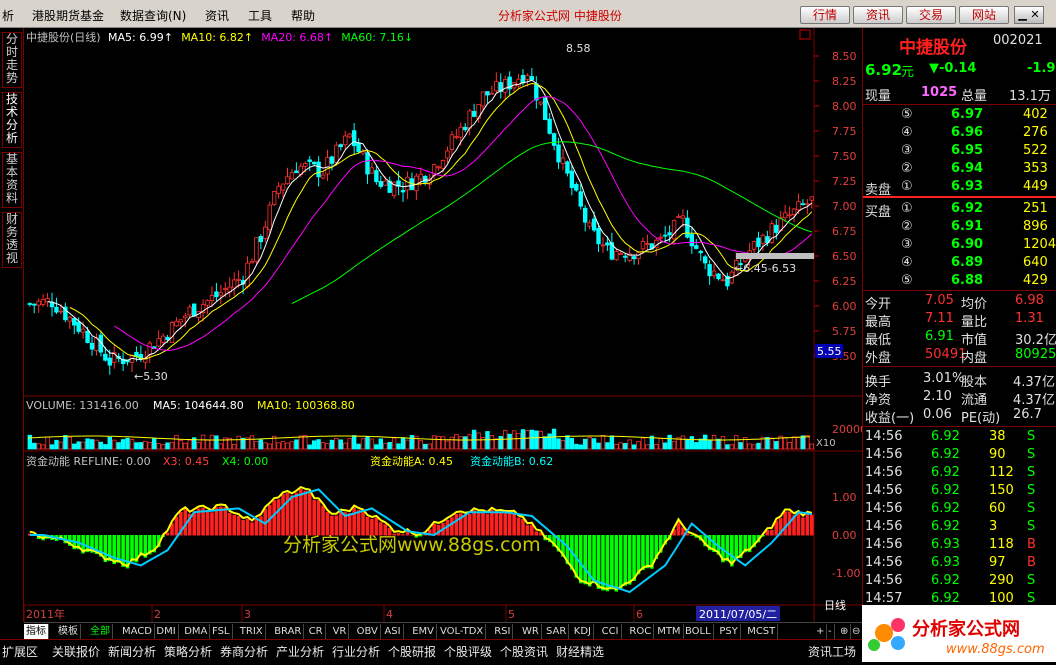  What do you see at coordinates (100, 631) in the screenshot?
I see `indicator-tab: 全部` at bounding box center [100, 631].